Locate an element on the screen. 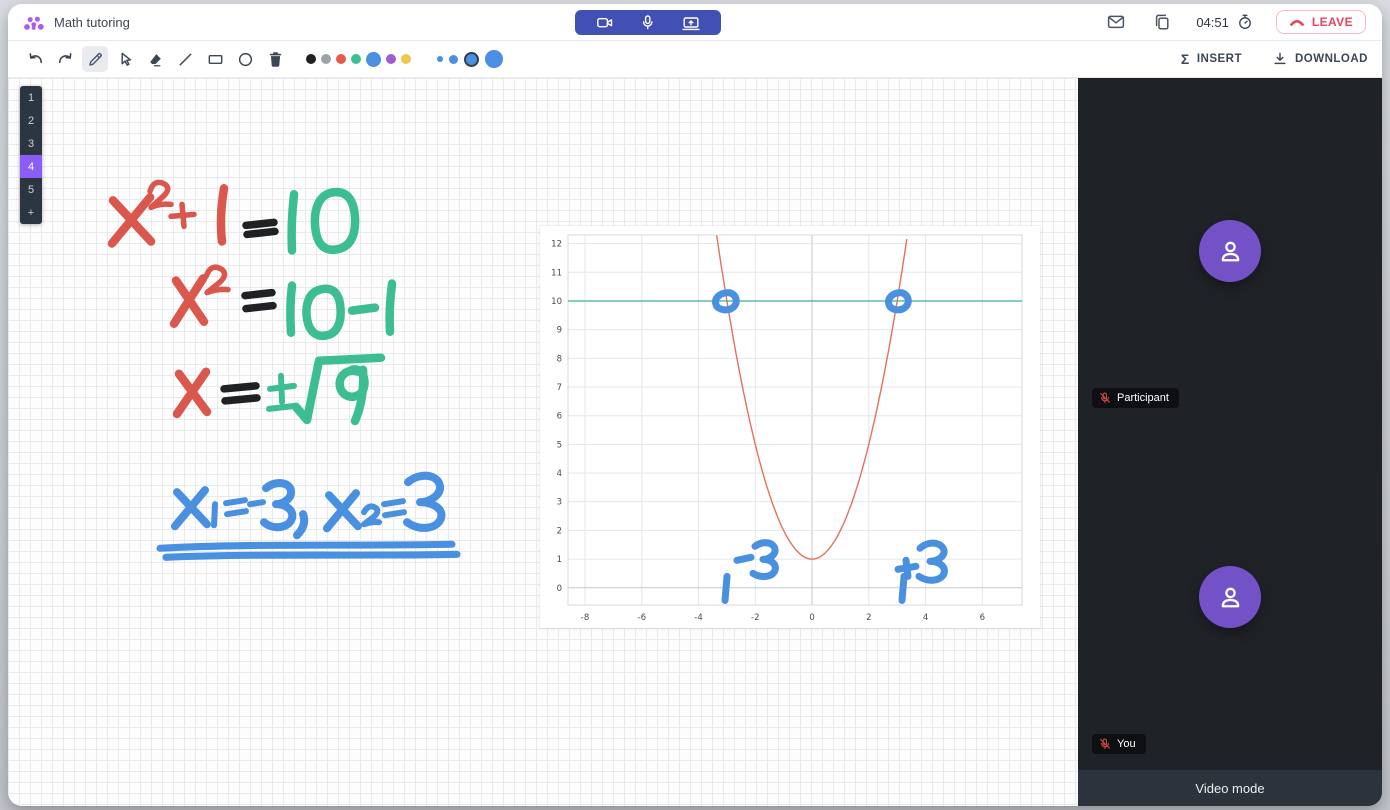  select-tool-button is located at coordinates (125, 59).